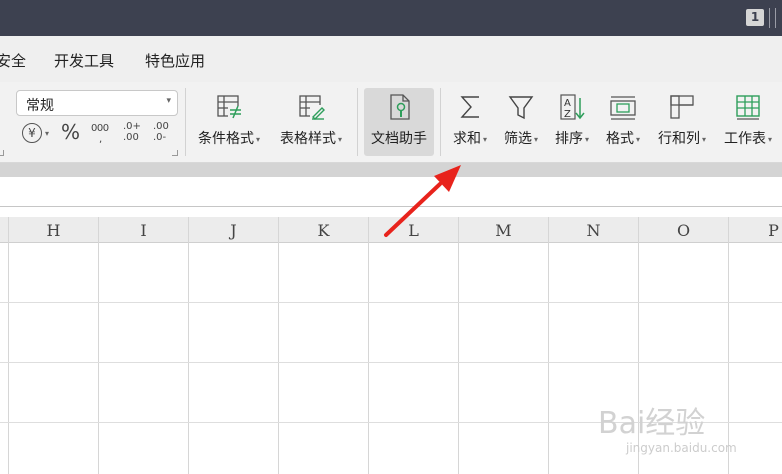 This screenshot has width=782, height=474. Describe the element at coordinates (681, 448) in the screenshot. I see `watermark-url: jingyan.baidu.com` at that location.